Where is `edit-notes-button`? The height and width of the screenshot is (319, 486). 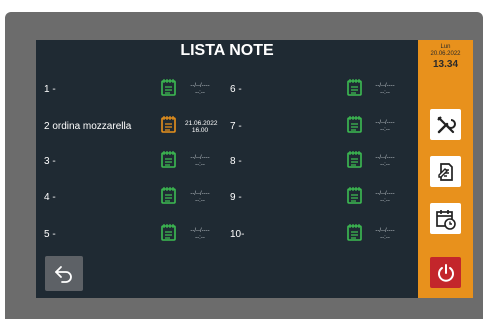
edit-notes-button is located at coordinates (445, 171).